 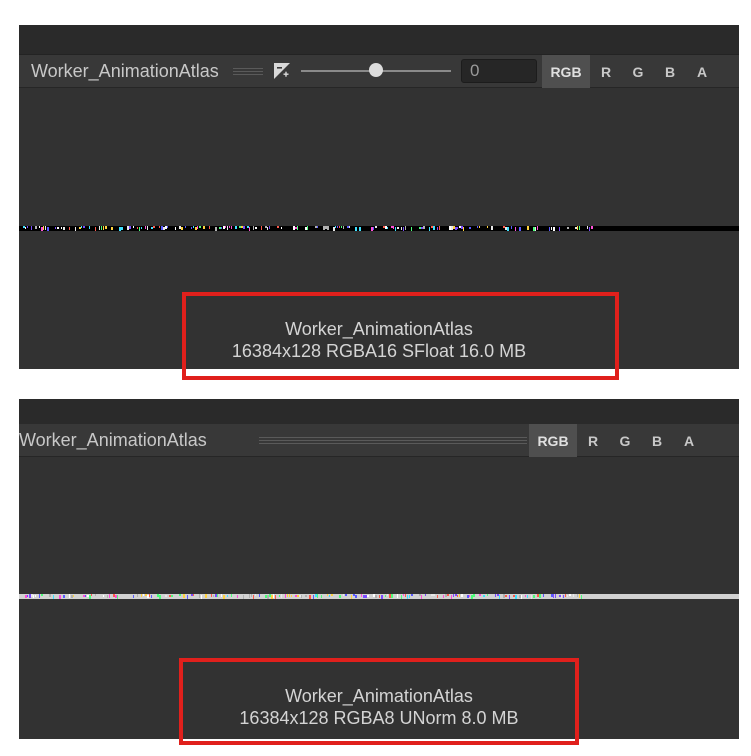 I want to click on exposure-input: 0, so click(x=499, y=71).